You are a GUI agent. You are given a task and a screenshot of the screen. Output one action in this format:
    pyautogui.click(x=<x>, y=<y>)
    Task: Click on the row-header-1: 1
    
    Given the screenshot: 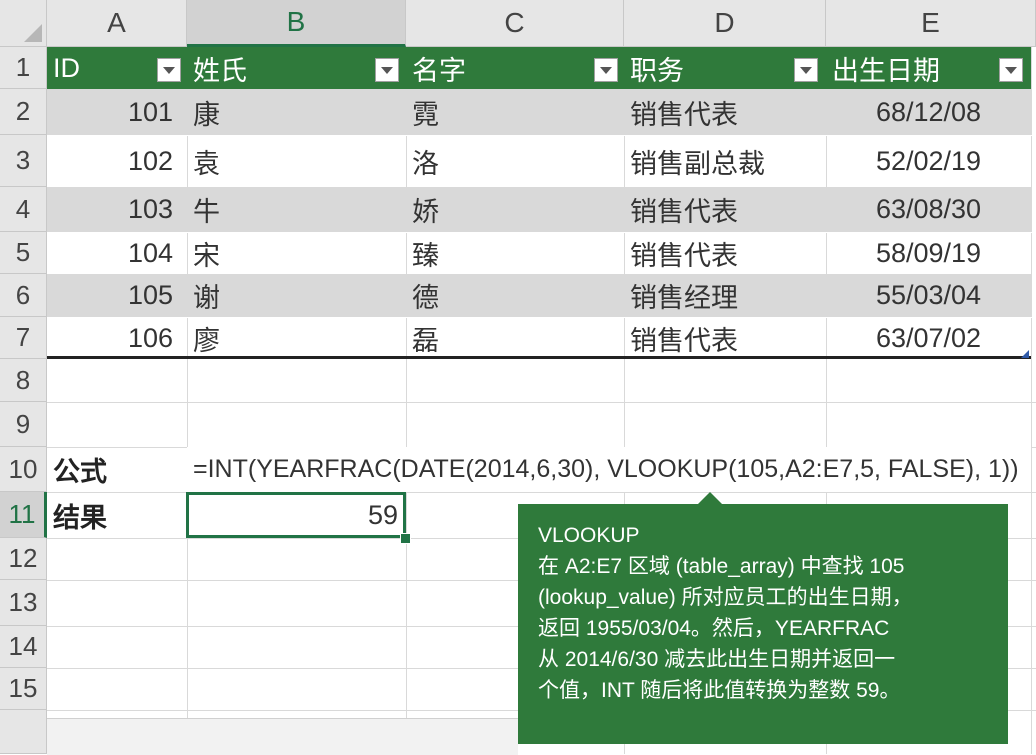 What is the action you would take?
    pyautogui.click(x=23, y=68)
    